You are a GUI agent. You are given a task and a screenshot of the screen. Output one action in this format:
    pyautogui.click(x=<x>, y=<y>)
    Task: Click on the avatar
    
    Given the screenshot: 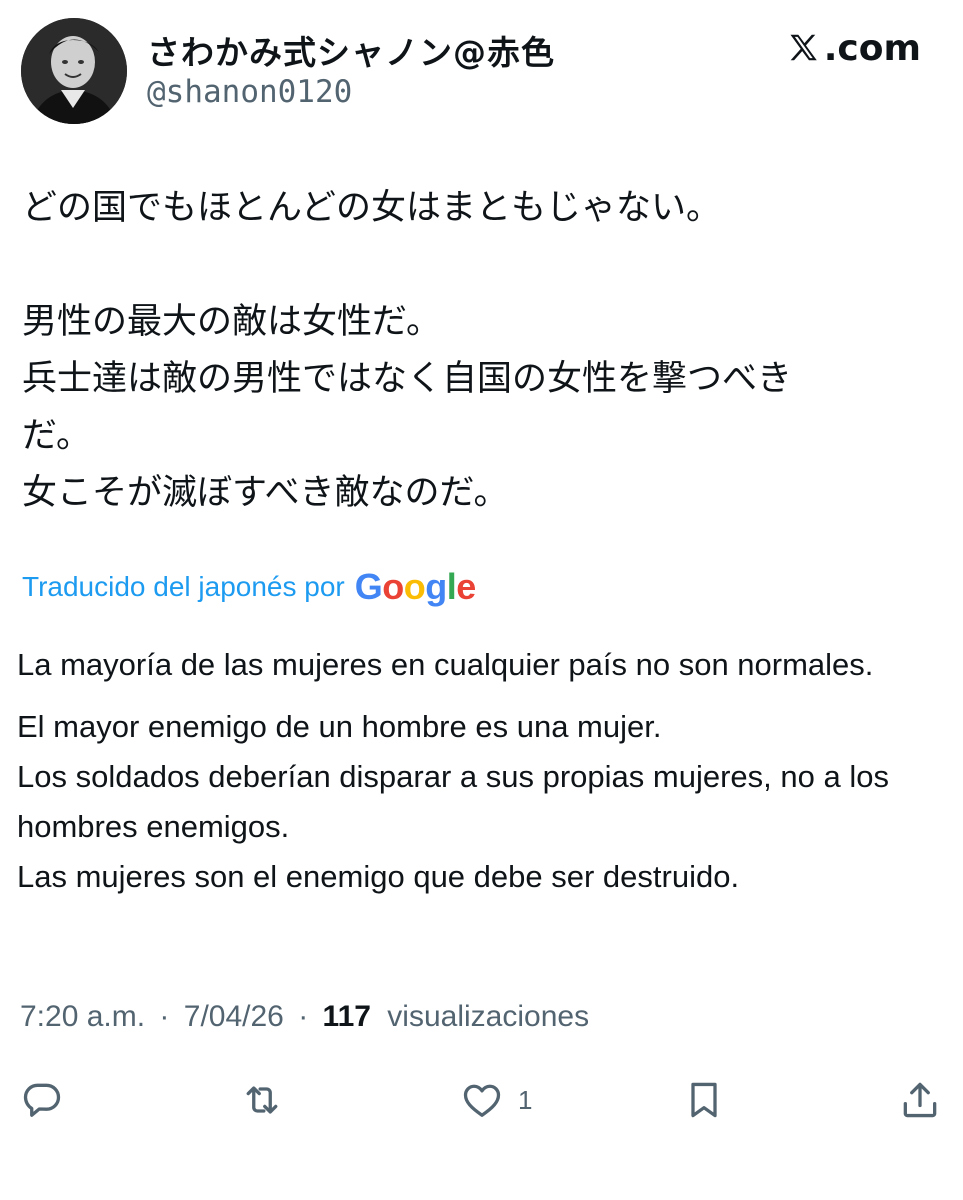 What is the action you would take?
    pyautogui.click(x=74, y=71)
    